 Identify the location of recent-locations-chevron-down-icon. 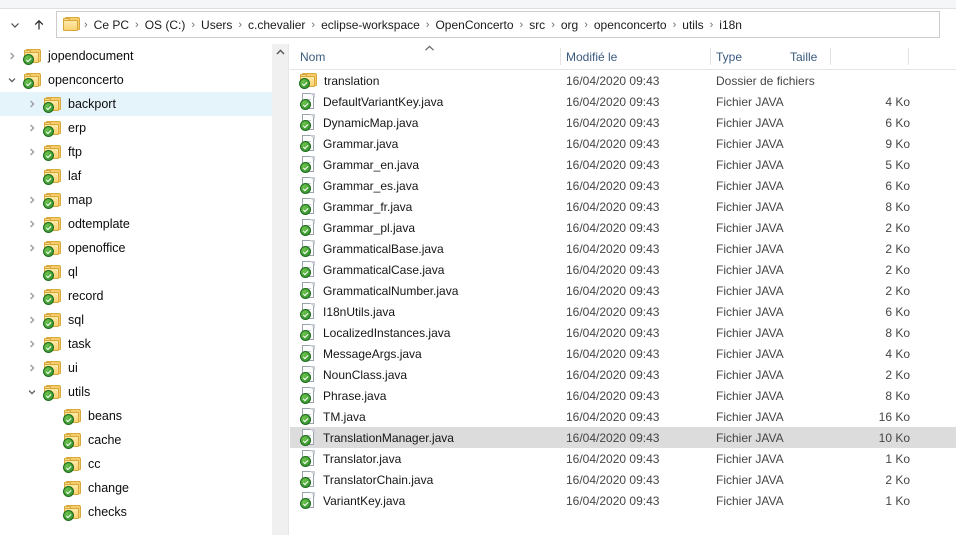
(15, 25).